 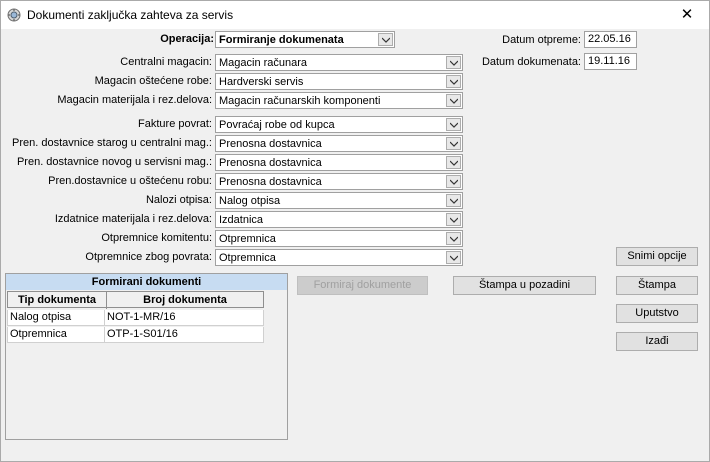 I want to click on formiraj-dokumente-button: Formiraj dokumente, so click(x=362, y=285).